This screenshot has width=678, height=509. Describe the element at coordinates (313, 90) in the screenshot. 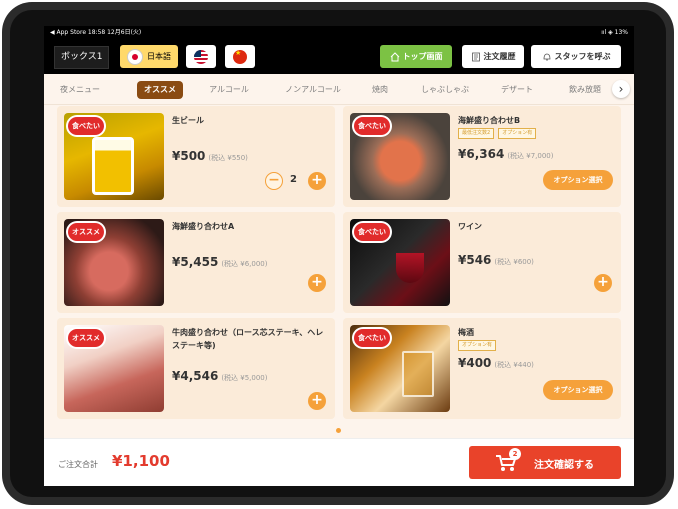

I see `tab-non-alcohol: ノンアルコール` at that location.